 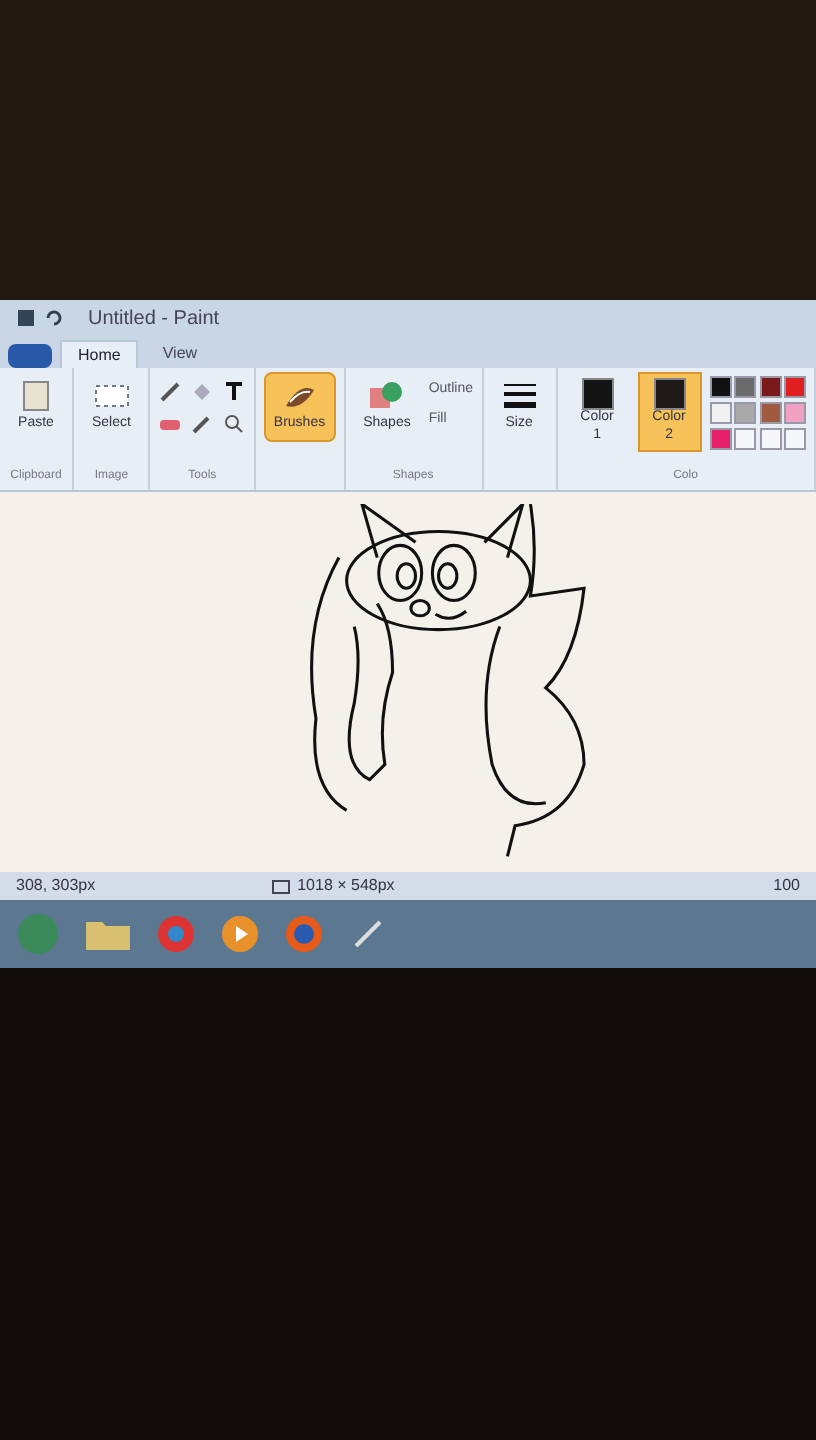 What do you see at coordinates (56, 886) in the screenshot?
I see `cursor-position: 308, 303px` at bounding box center [56, 886].